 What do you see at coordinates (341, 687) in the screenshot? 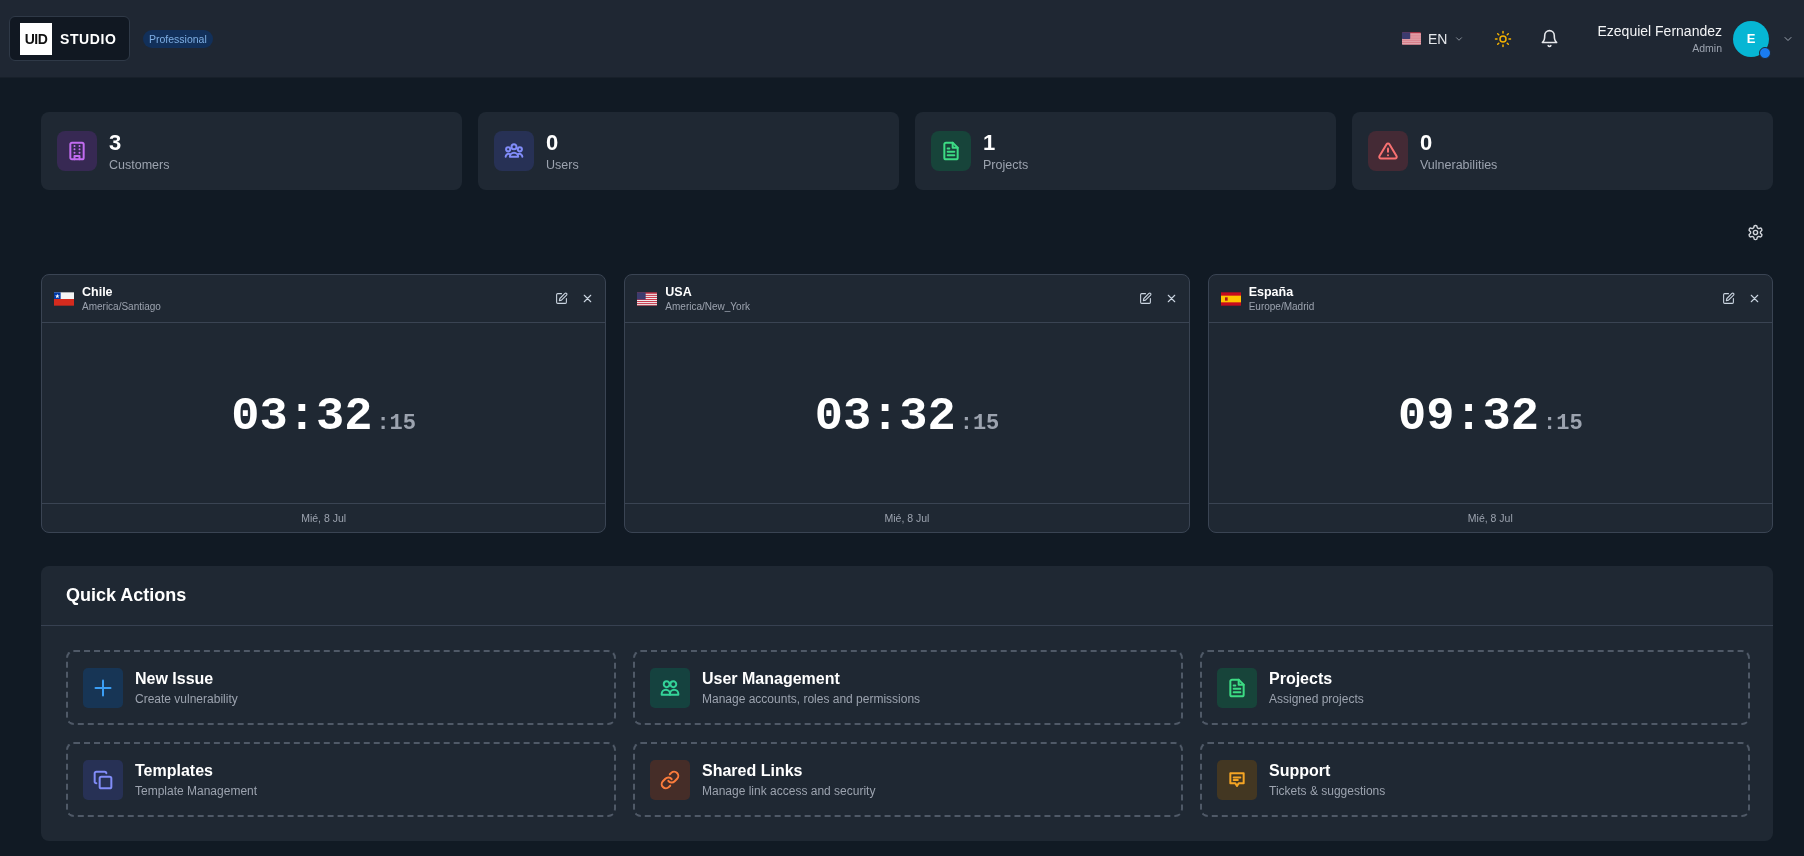
I see `quick-action-card: New Issue Create vulnerability` at bounding box center [341, 687].